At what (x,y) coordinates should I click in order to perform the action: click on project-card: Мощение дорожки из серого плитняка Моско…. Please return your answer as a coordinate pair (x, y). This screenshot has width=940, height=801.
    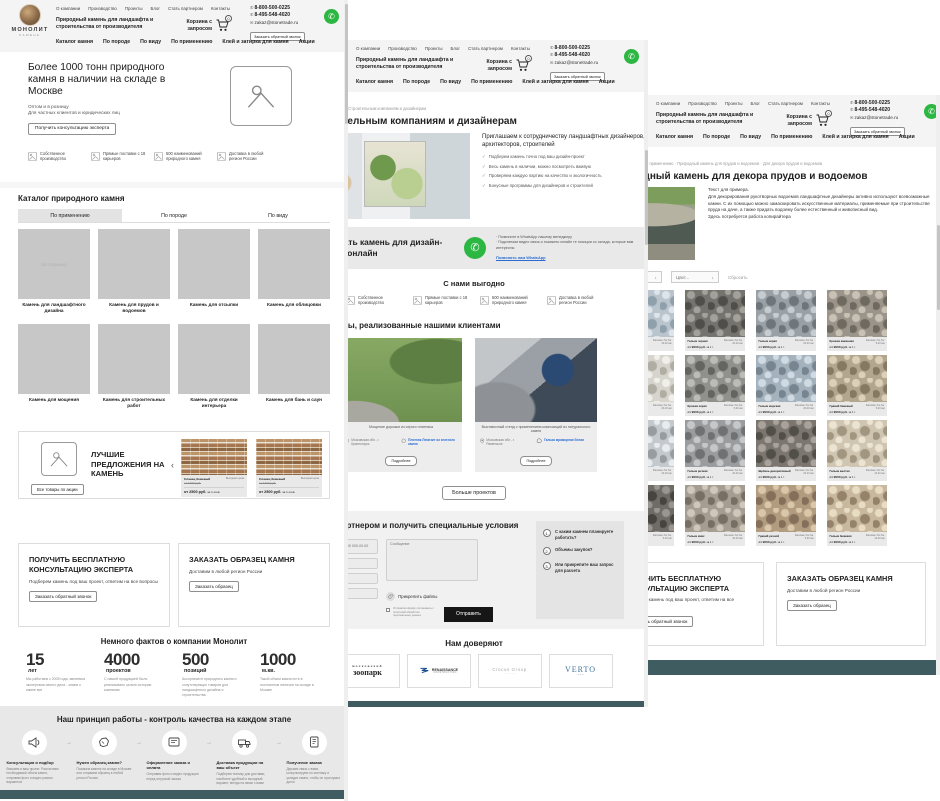
    Looking at the image, I should click on (405, 404).